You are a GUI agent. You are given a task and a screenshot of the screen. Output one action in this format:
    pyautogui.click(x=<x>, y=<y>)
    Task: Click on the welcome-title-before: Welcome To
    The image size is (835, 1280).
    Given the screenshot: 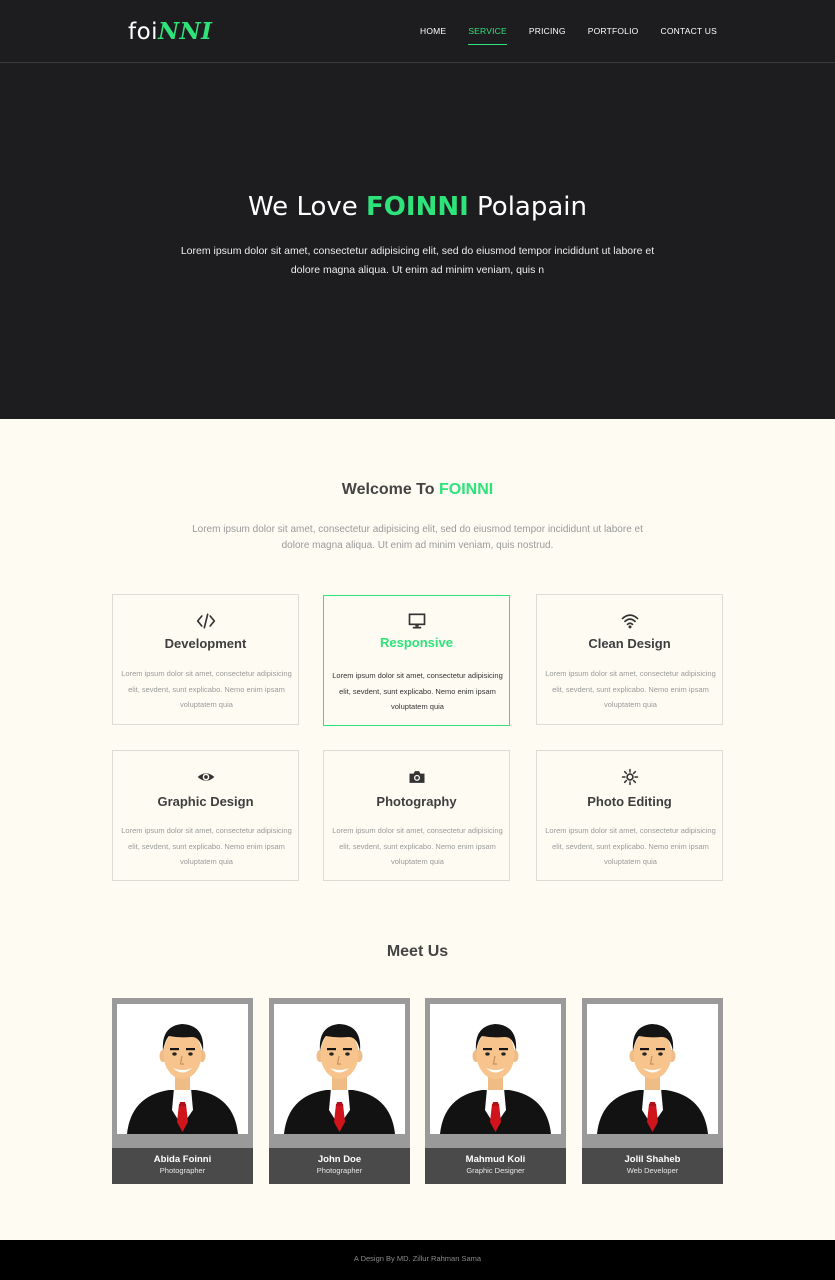 What is the action you would take?
    pyautogui.click(x=388, y=489)
    